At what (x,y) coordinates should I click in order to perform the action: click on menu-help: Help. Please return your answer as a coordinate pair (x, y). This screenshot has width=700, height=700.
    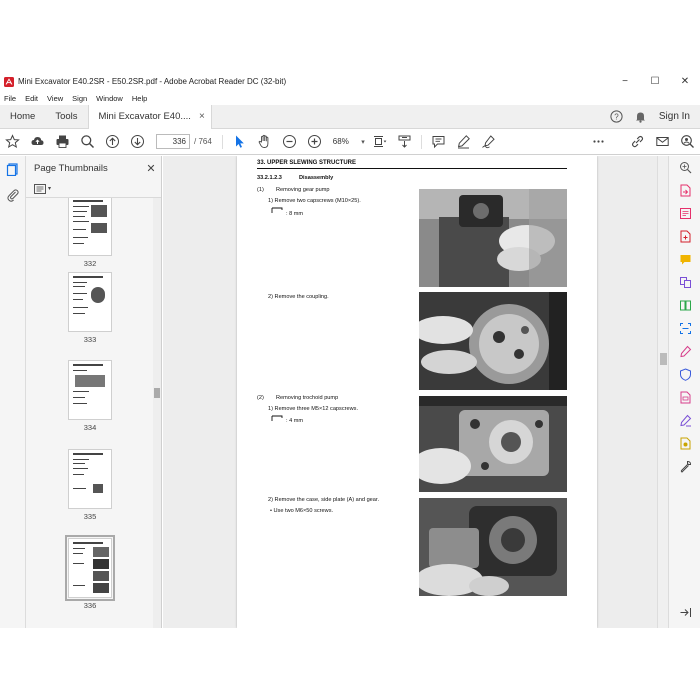
    Looking at the image, I should click on (140, 98).